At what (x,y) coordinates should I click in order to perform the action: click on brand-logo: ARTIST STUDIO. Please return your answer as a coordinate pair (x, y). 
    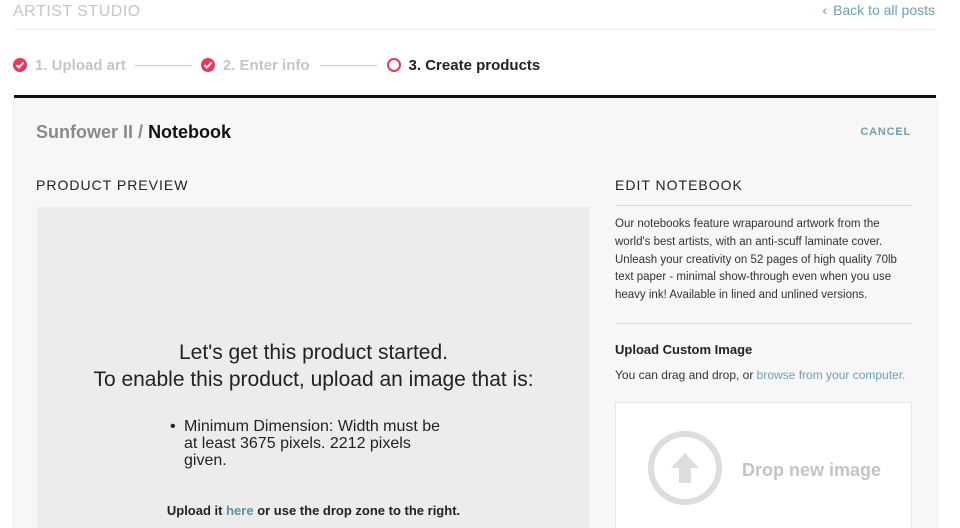
    Looking at the image, I should click on (77, 11).